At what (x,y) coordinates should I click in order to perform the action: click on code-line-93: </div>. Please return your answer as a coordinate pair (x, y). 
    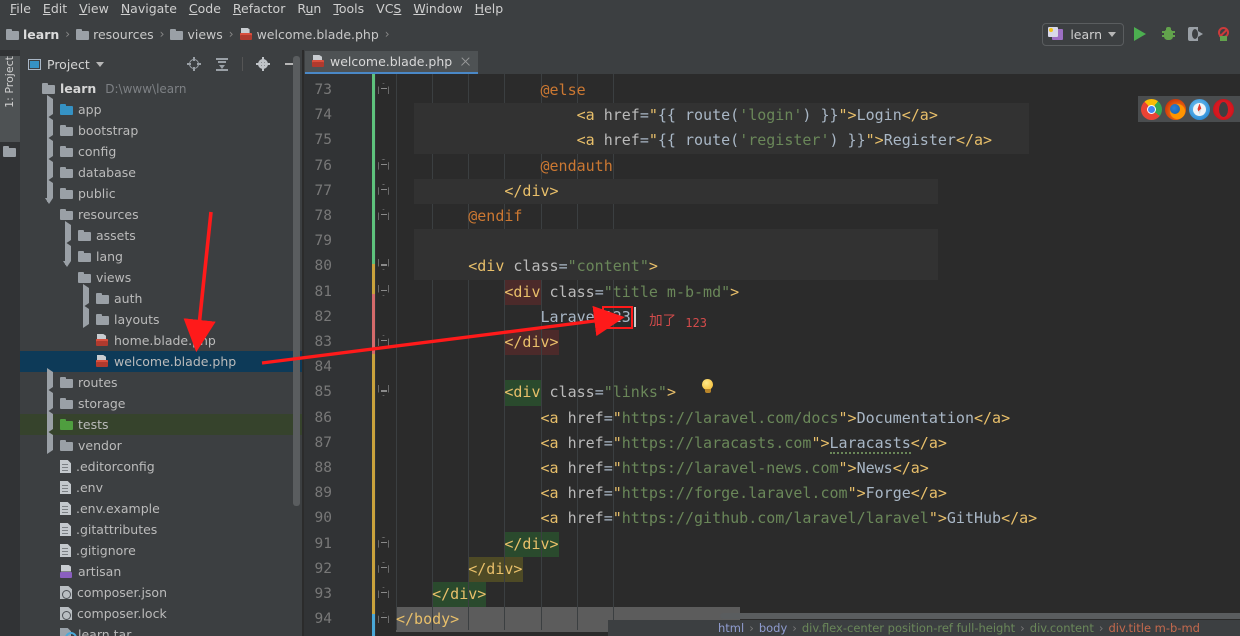
    Looking at the image, I should click on (441, 594).